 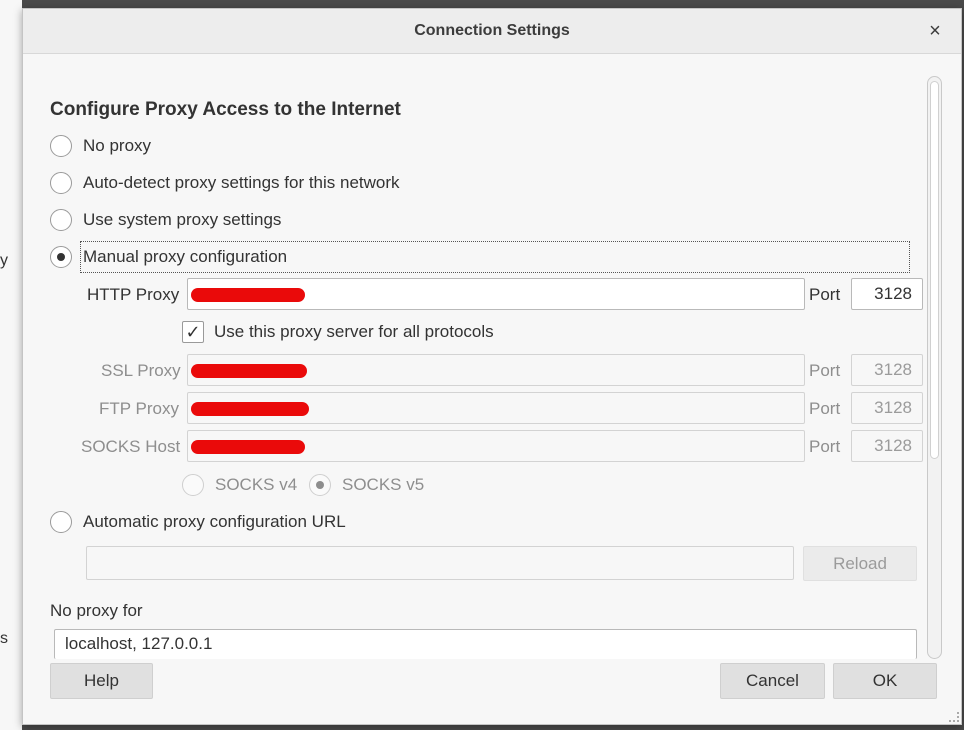 I want to click on close-icon: ×, so click(x=935, y=31).